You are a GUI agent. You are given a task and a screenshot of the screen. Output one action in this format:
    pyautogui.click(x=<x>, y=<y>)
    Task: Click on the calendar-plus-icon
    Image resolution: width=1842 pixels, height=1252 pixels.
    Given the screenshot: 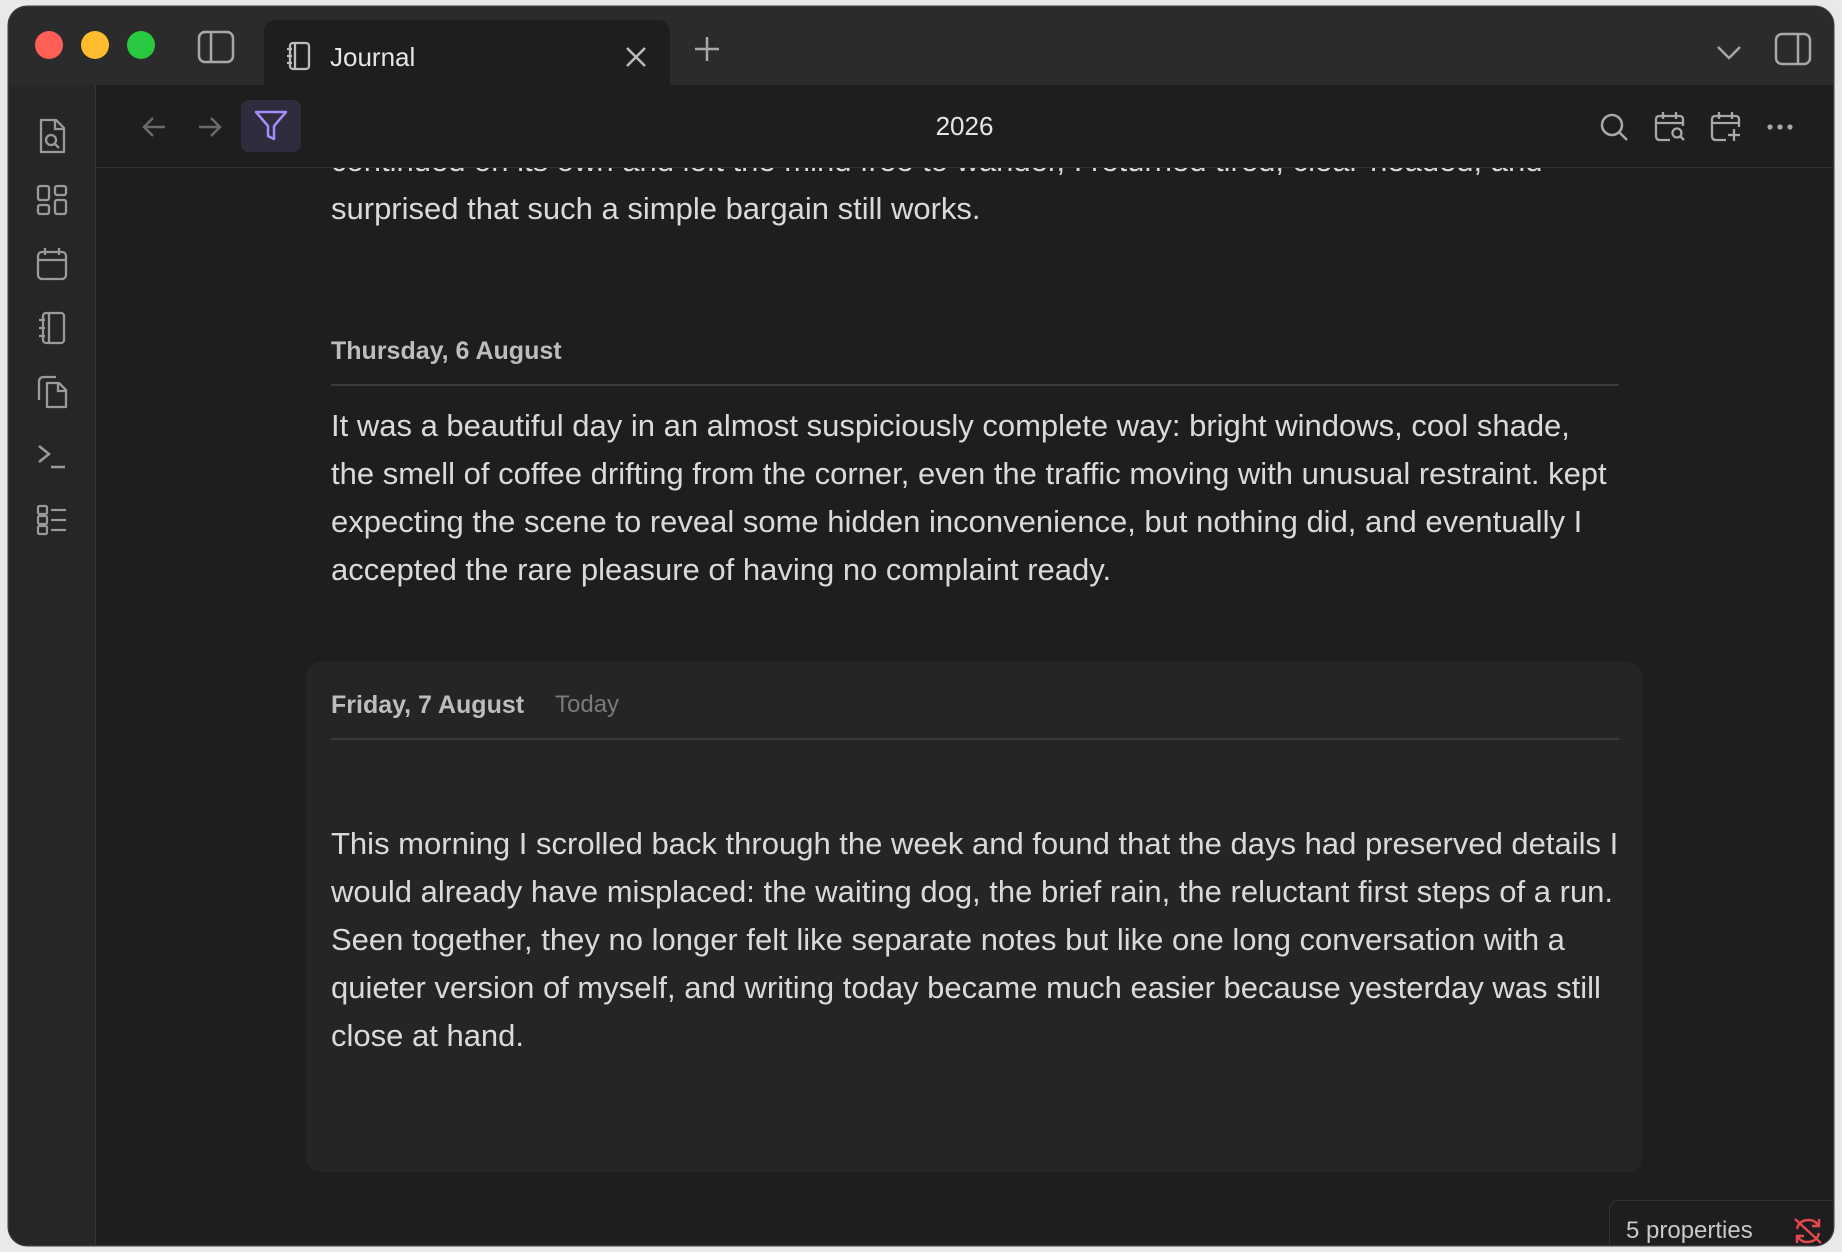 What is the action you would take?
    pyautogui.click(x=1726, y=127)
    